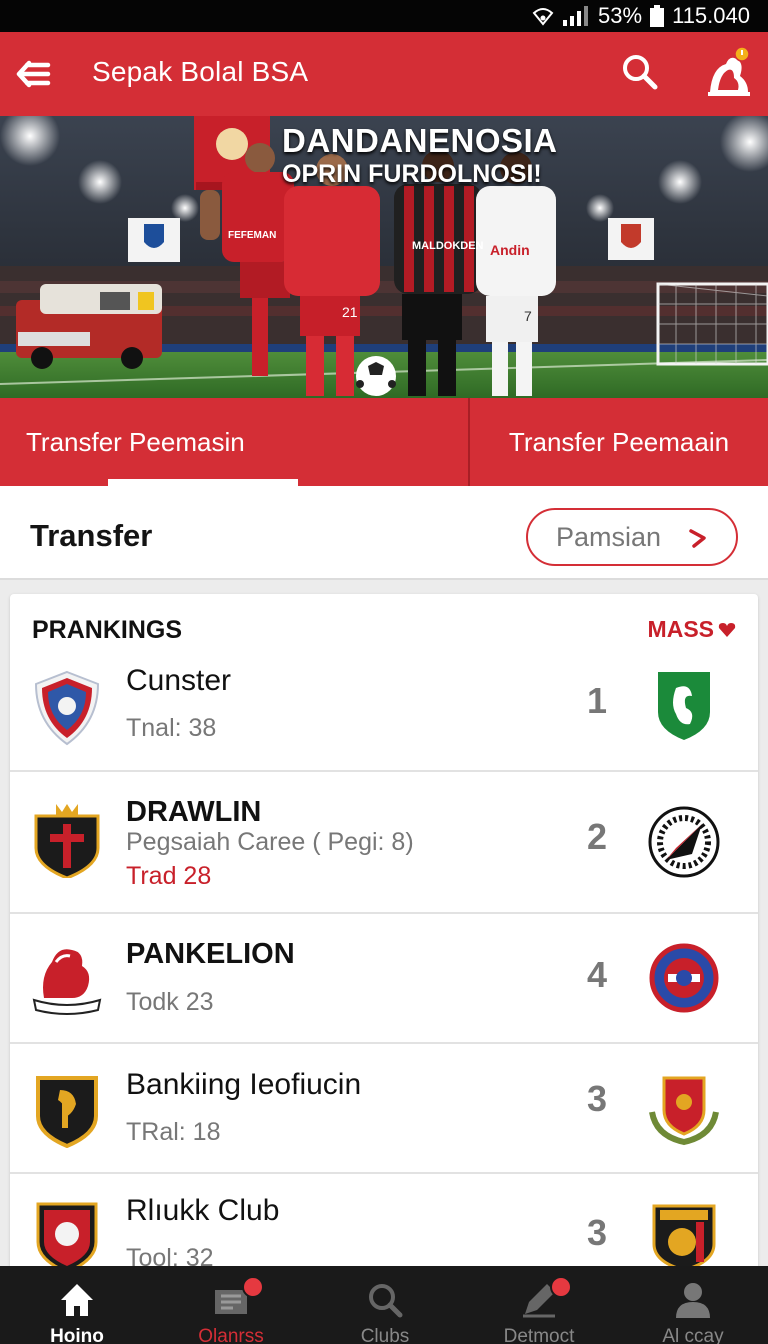  What do you see at coordinates (576, 16) in the screenshot?
I see `signal-icon` at bounding box center [576, 16].